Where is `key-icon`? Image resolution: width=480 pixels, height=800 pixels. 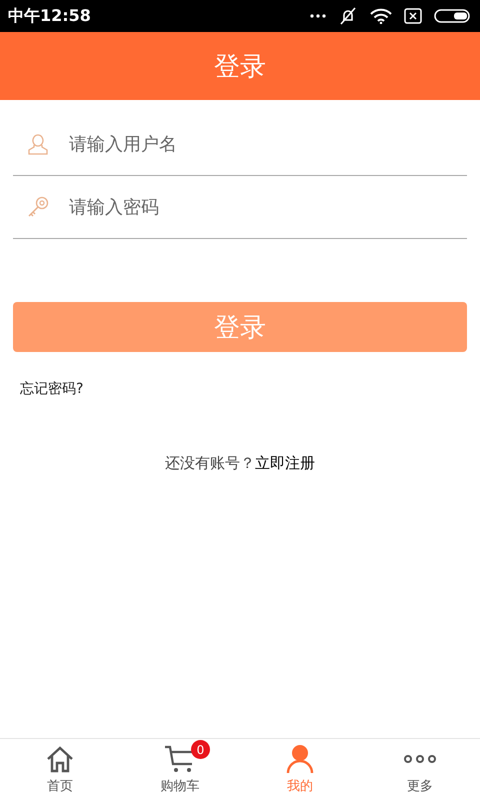
key-icon is located at coordinates (38, 207).